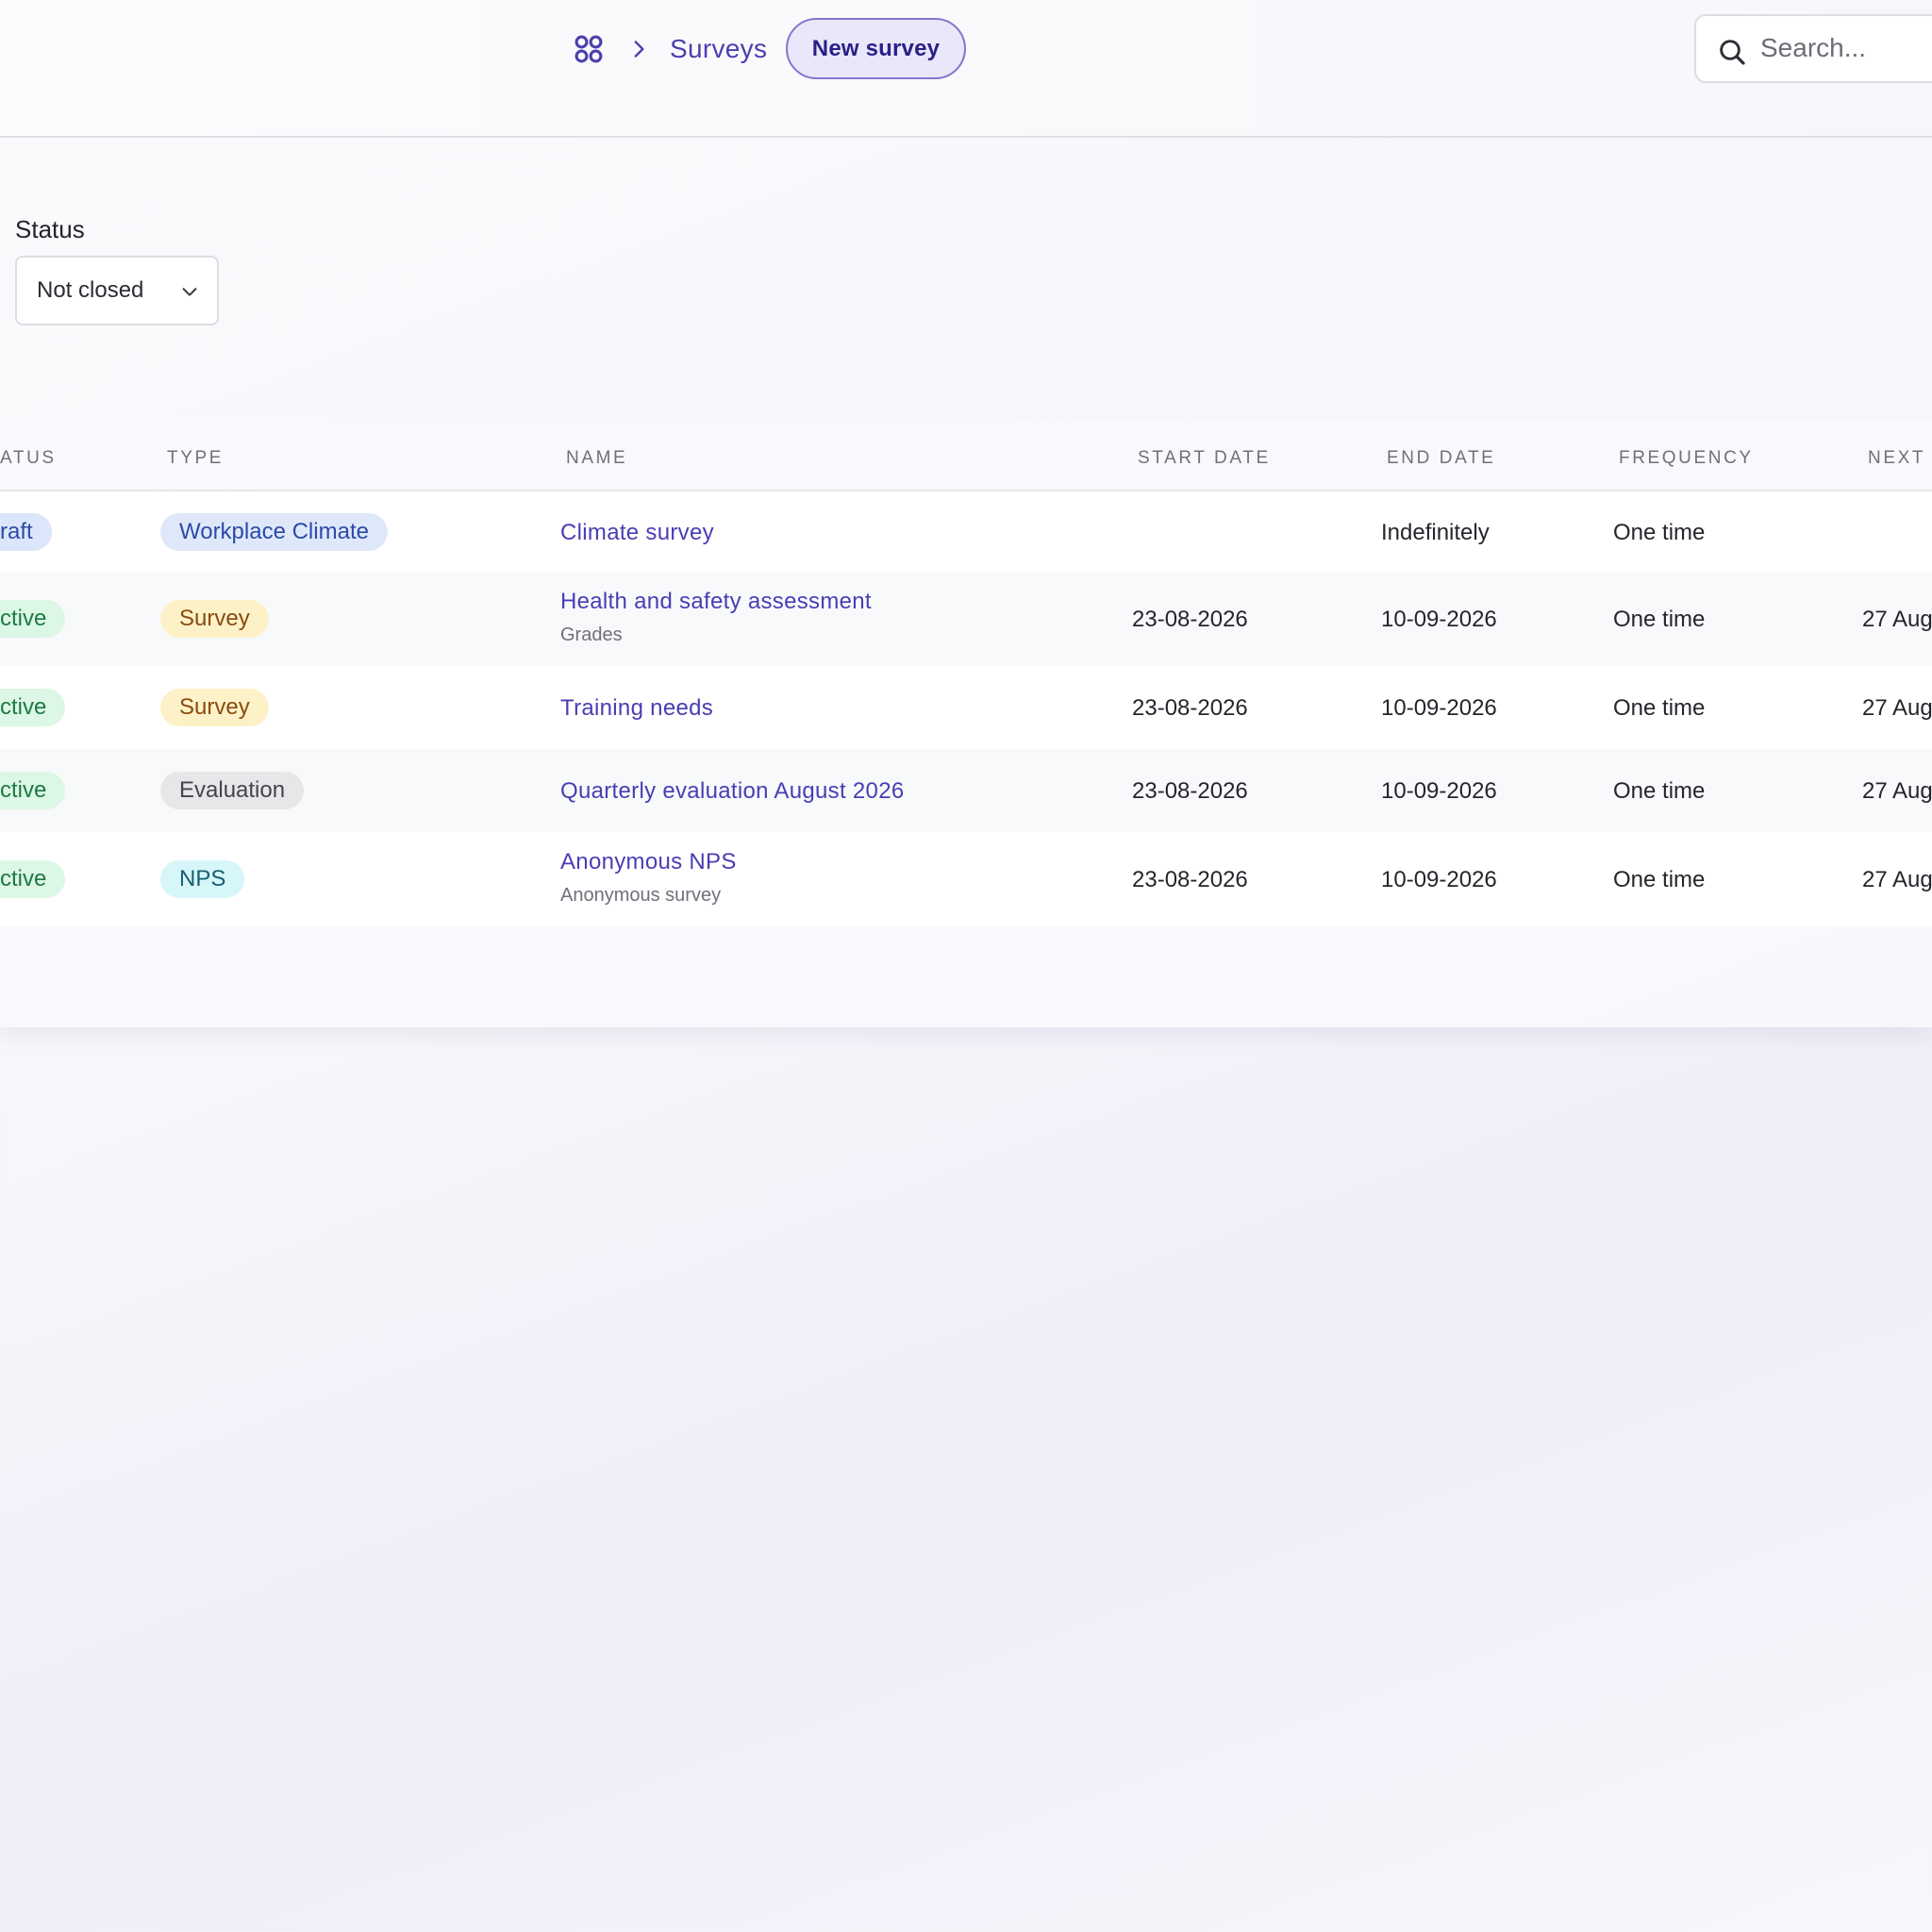  Describe the element at coordinates (195, 459) in the screenshot. I see `column-header-type: TYPE` at that location.